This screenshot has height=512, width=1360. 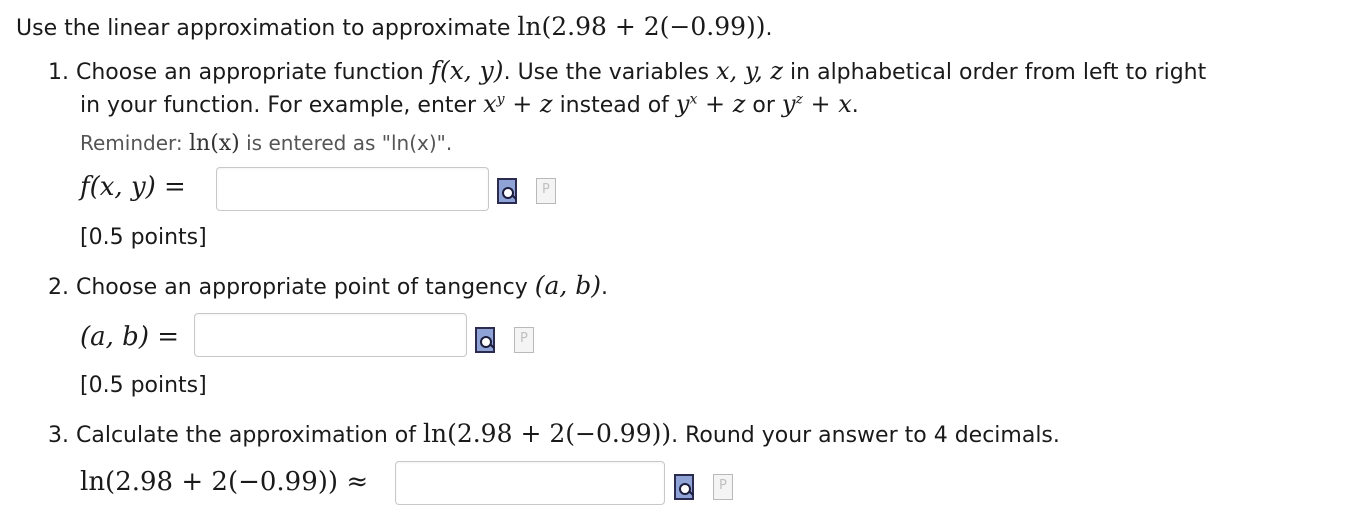 What do you see at coordinates (641, 26) in the screenshot?
I see `intro-expression: ln(2.98 + 2(−0.99))` at bounding box center [641, 26].